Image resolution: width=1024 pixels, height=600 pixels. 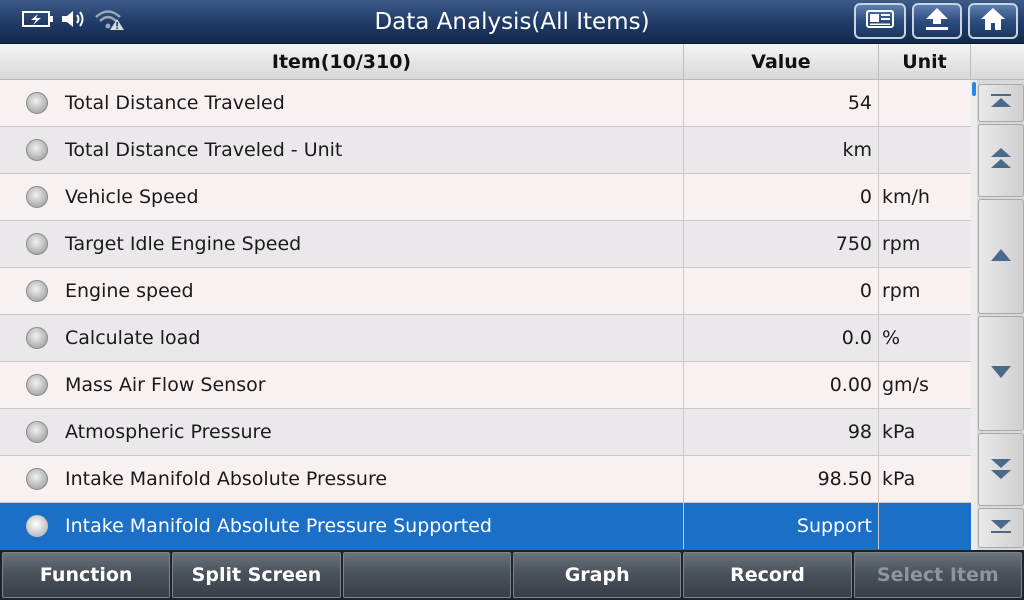 What do you see at coordinates (781, 479) in the screenshot?
I see `cell-value: 98.50` at bounding box center [781, 479].